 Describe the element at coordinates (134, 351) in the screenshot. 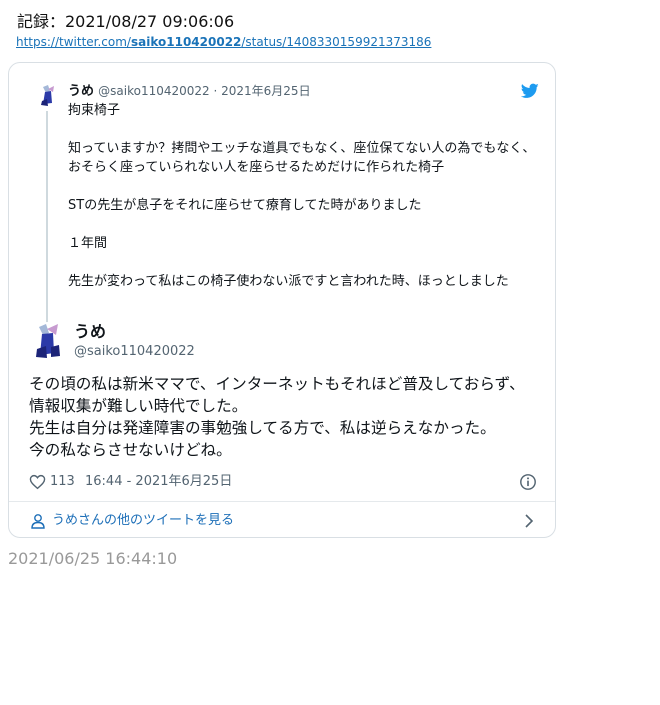

I see `main-author-handle: @saiko110420022` at that location.